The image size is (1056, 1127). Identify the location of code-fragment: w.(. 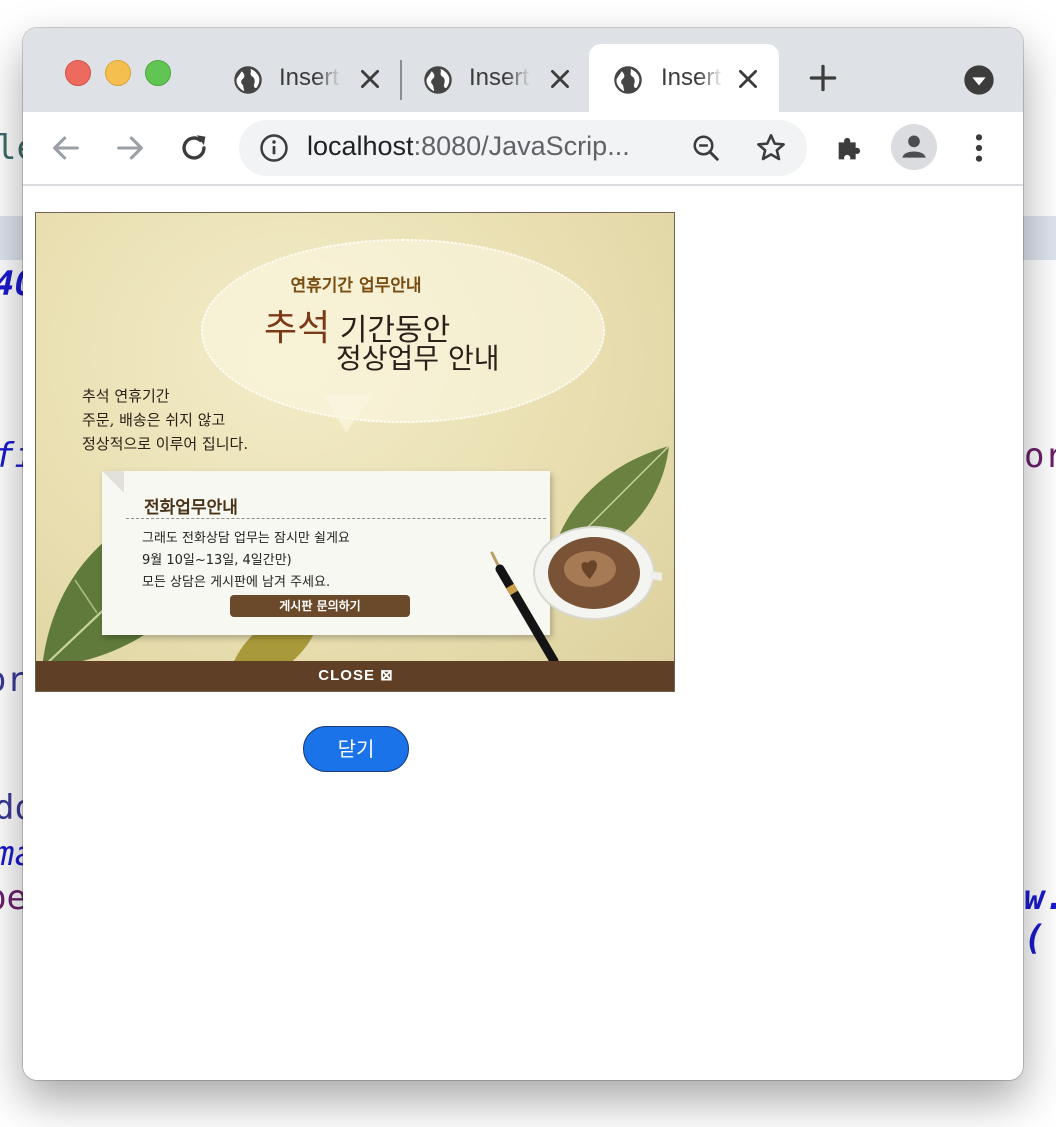
(1040, 918).